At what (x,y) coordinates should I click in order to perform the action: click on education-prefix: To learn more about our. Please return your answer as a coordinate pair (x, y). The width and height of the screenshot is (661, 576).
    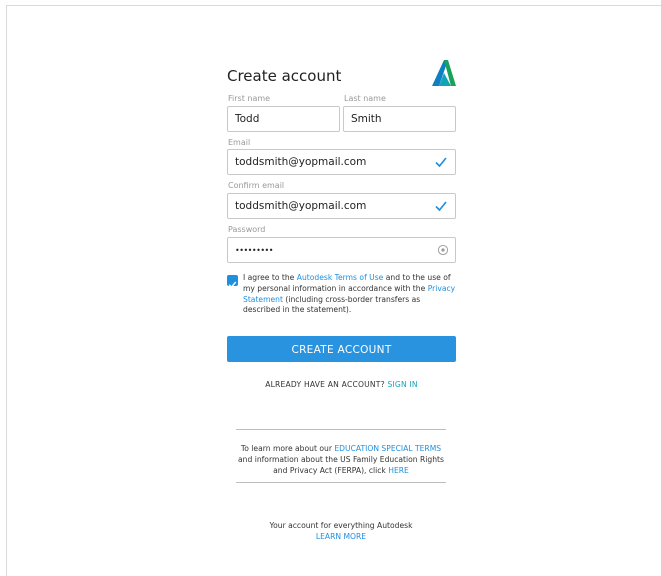
    Looking at the image, I should click on (287, 448).